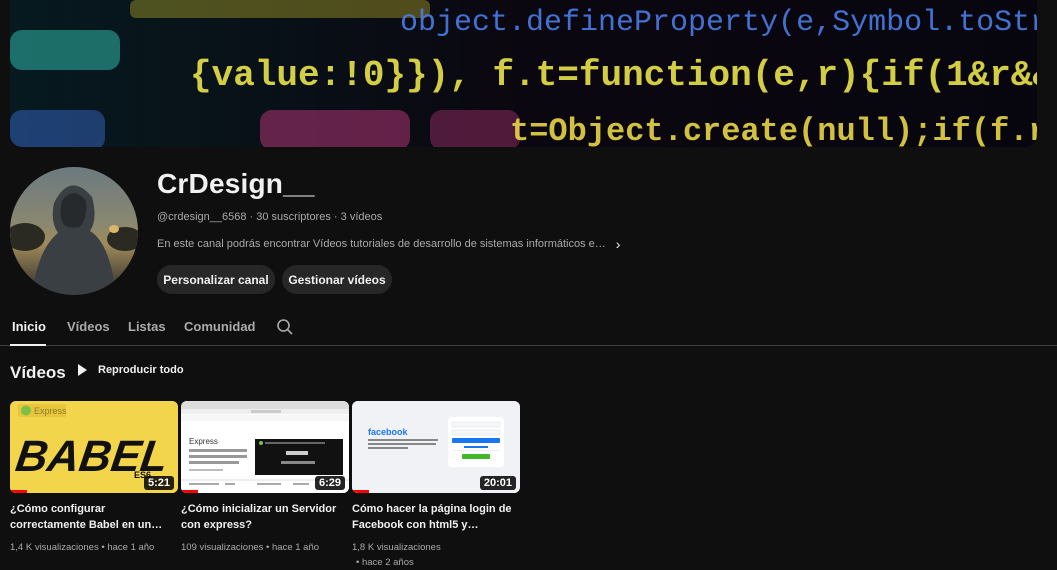  I want to click on tab-comunidad: Comunidad, so click(220, 326).